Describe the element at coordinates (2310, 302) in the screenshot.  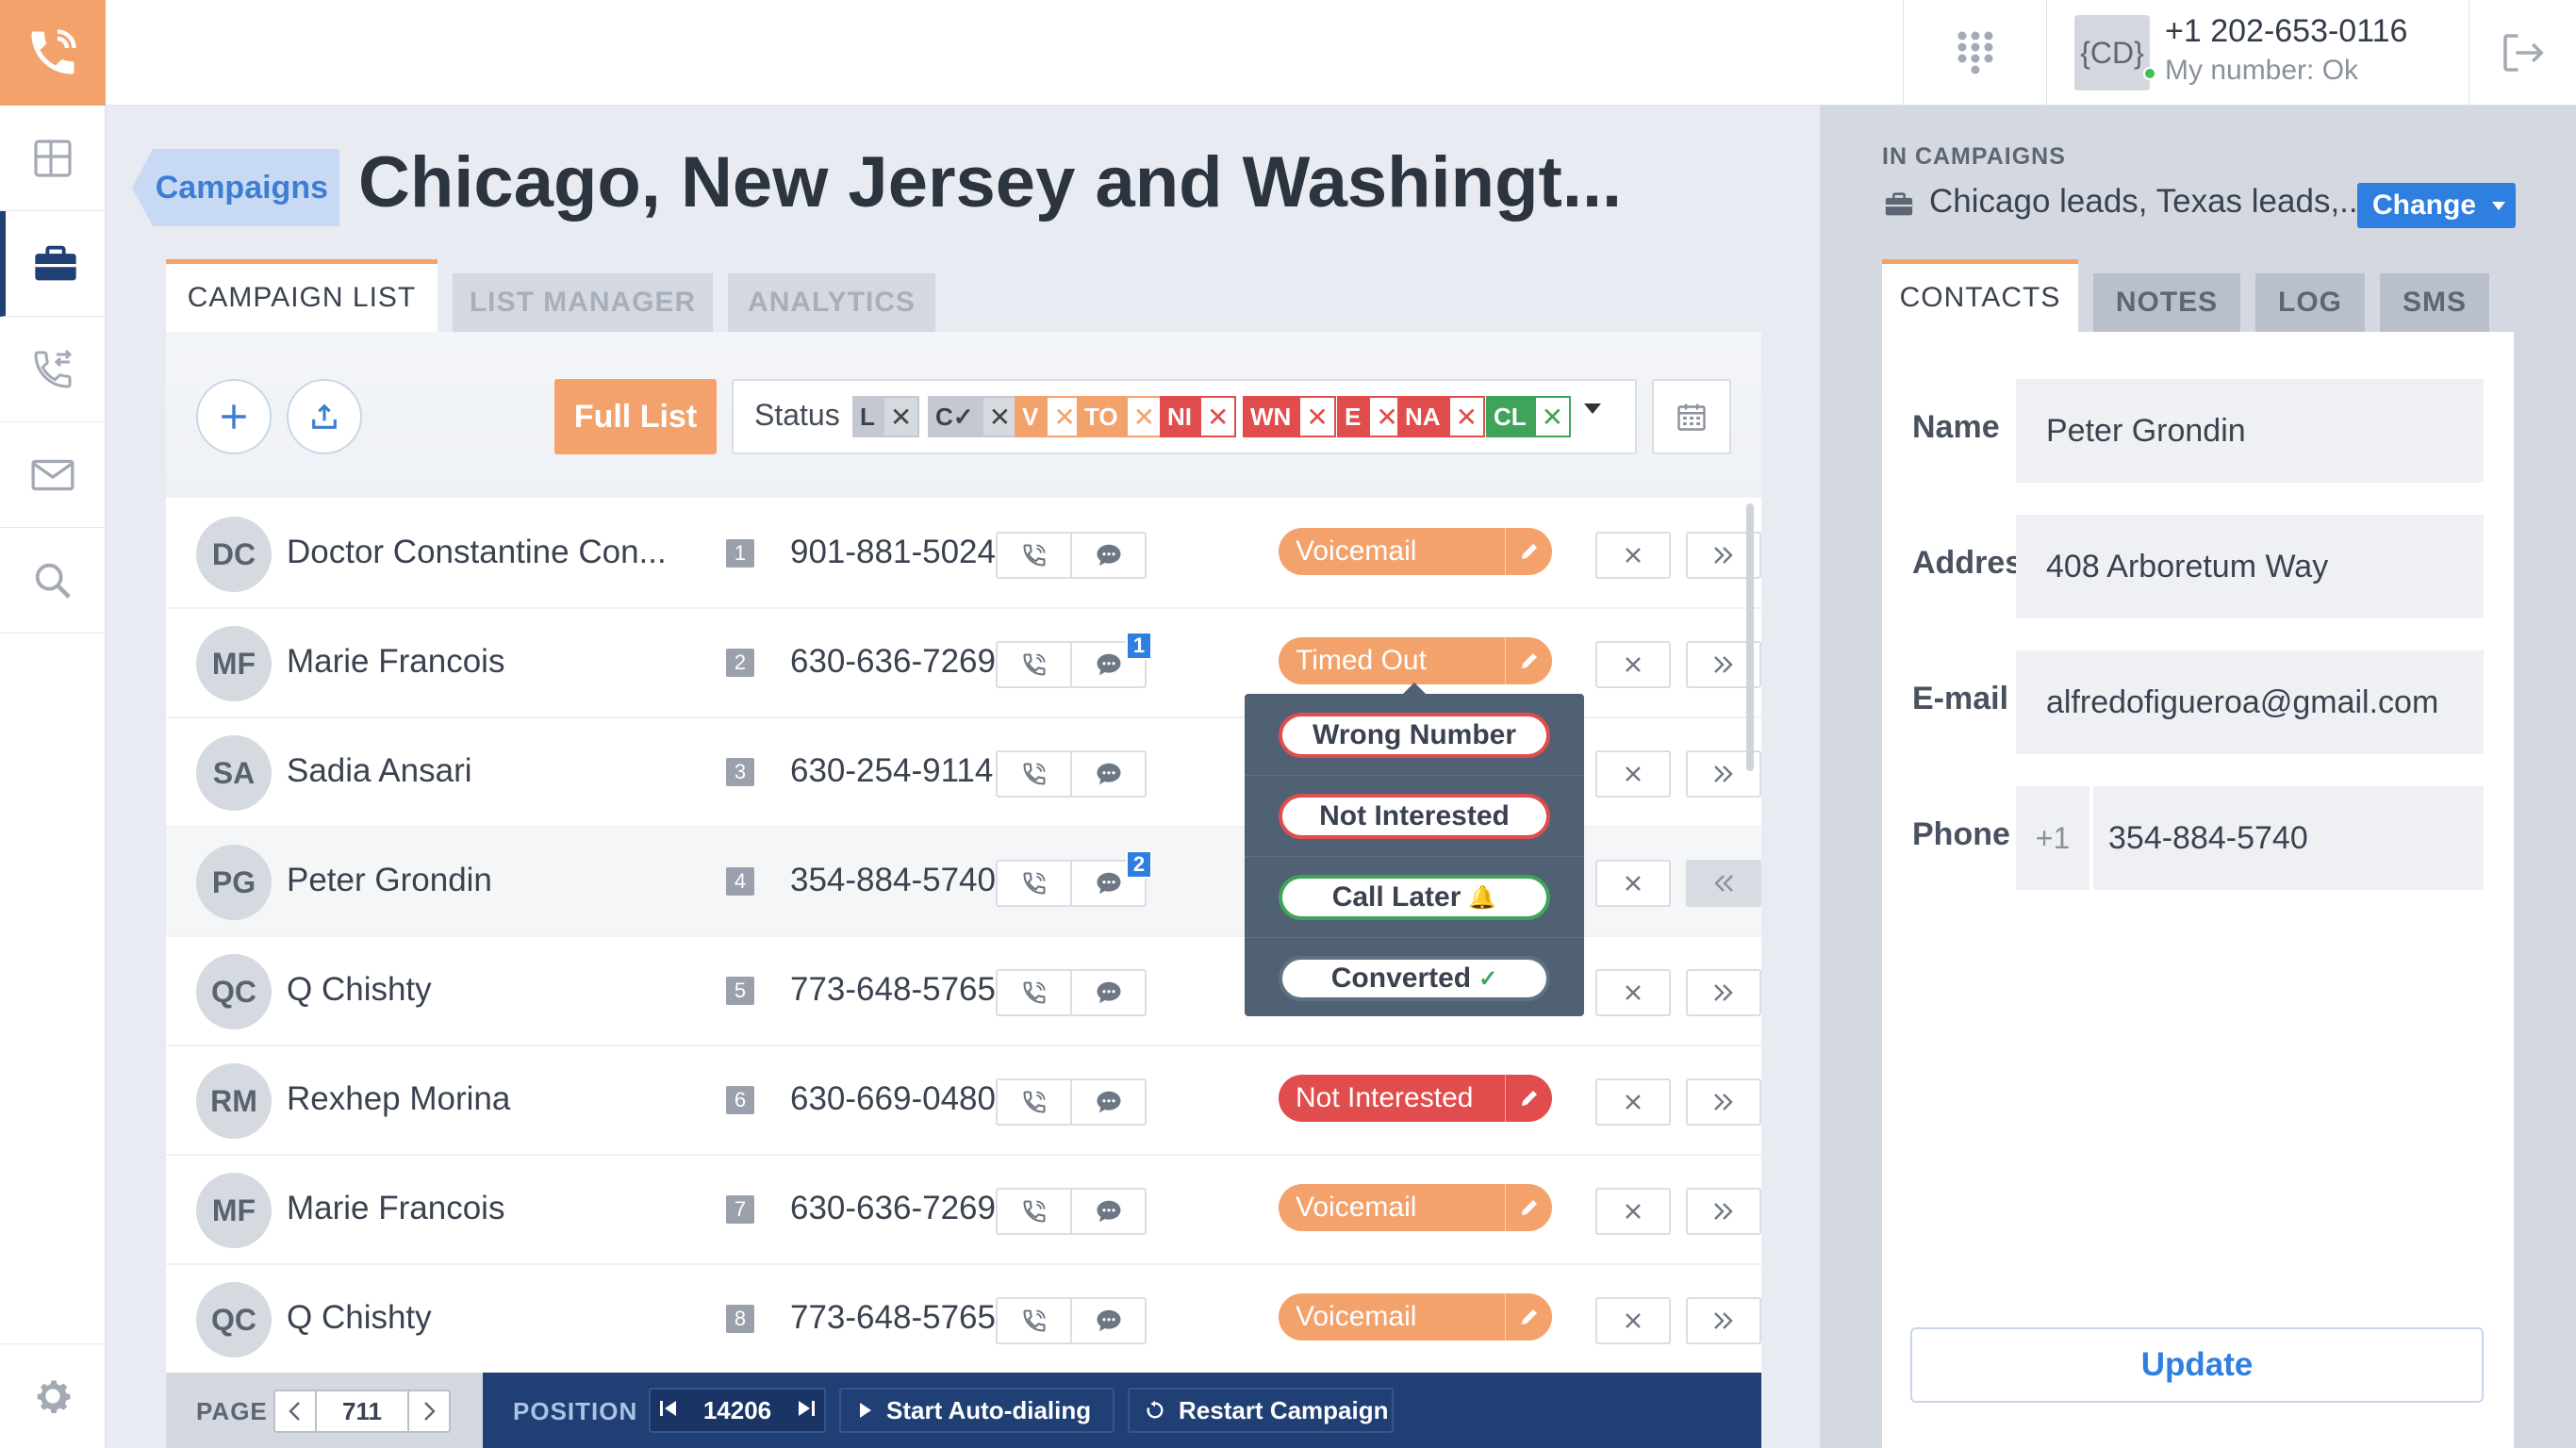
I see `tab-log: LOG` at that location.